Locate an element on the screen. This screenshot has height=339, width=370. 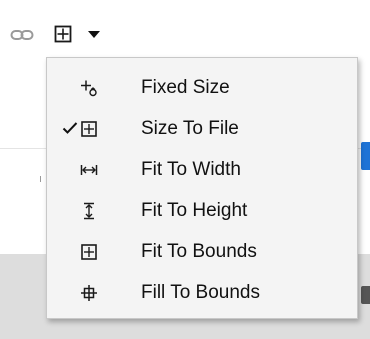
fit-to-width-icon is located at coordinates (89, 170).